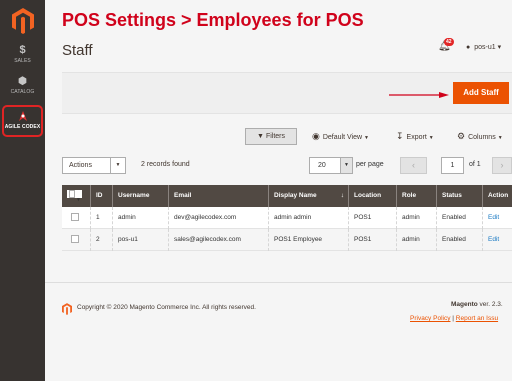 Image resolution: width=512 pixels, height=381 pixels. I want to click on default-view-dropdown: ◉ Default View ▼, so click(340, 136).